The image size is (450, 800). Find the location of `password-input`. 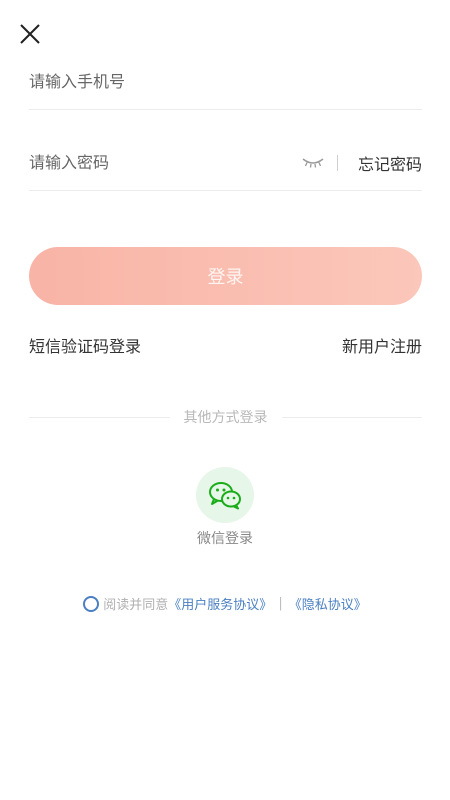

password-input is located at coordinates (165, 162).